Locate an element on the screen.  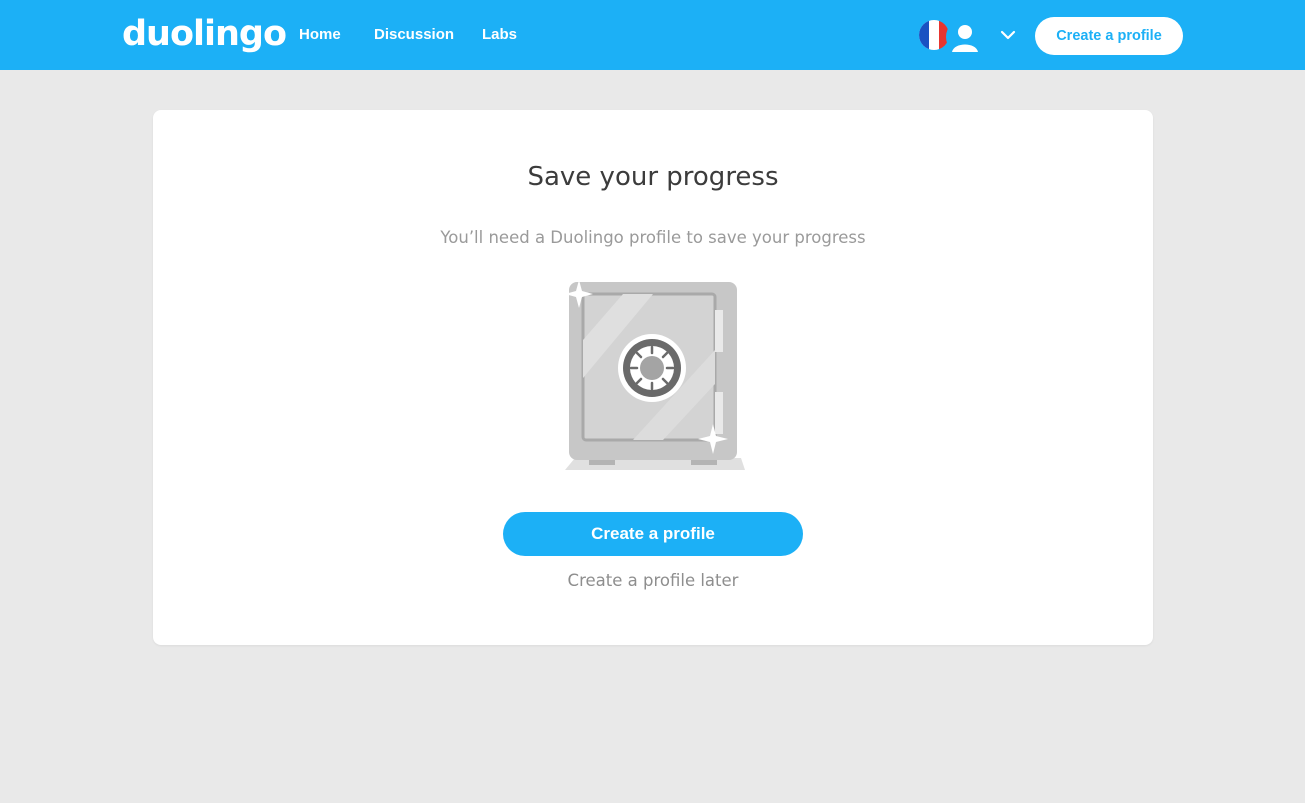
duolingo-logo: duolingo is located at coordinates (204, 34).